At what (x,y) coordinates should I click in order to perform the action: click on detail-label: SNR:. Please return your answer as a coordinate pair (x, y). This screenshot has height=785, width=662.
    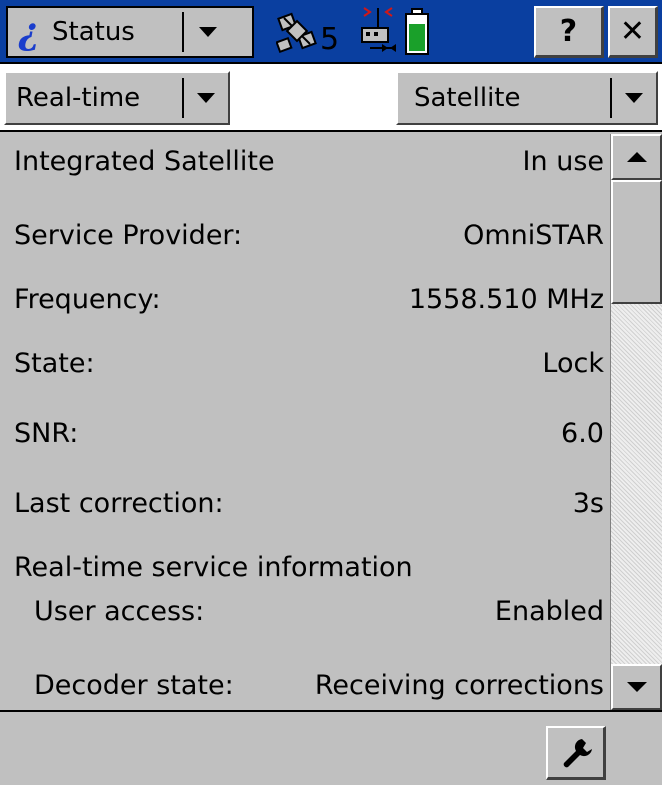
    Looking at the image, I should click on (46, 433).